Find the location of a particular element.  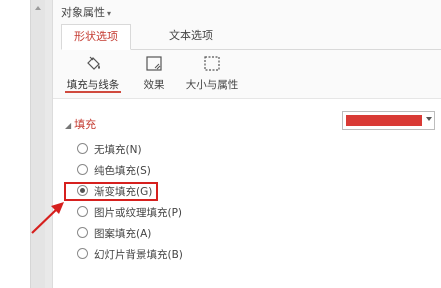

annotation-arrow-icon is located at coordinates (47, 218).